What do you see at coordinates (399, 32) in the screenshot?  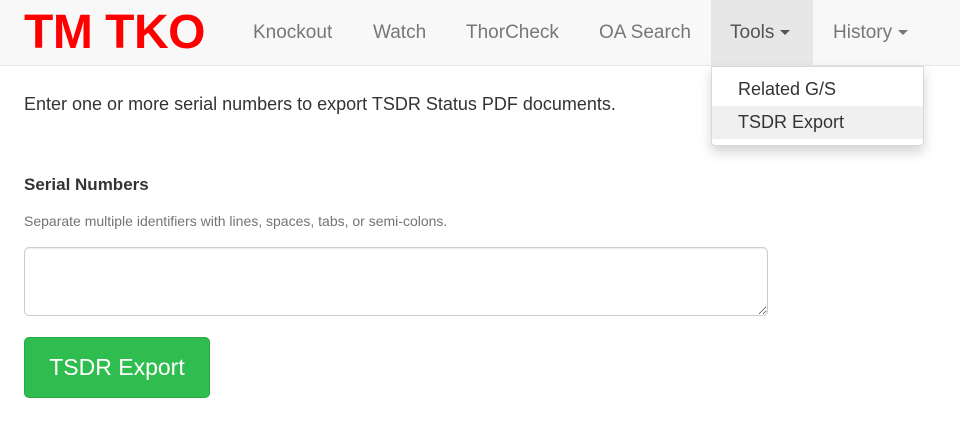 I see `nav-watch: Watch` at bounding box center [399, 32].